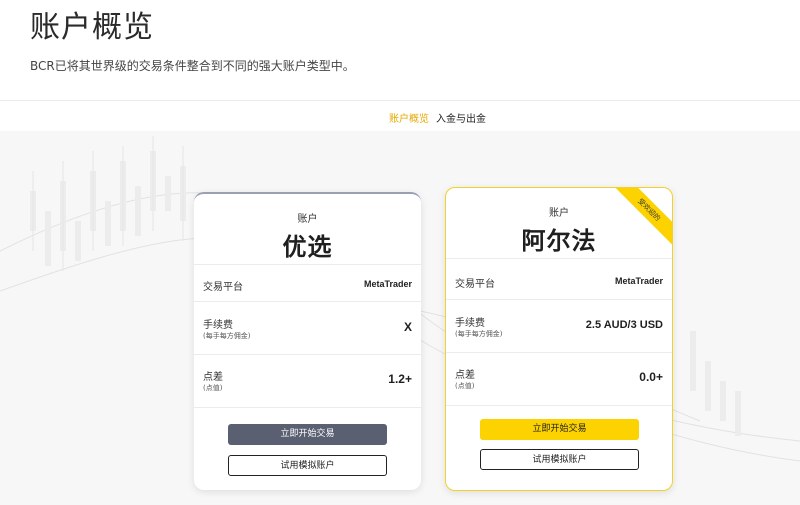 Image resolution: width=800 pixels, height=505 pixels. I want to click on page-title: 账户概览, so click(92, 27).